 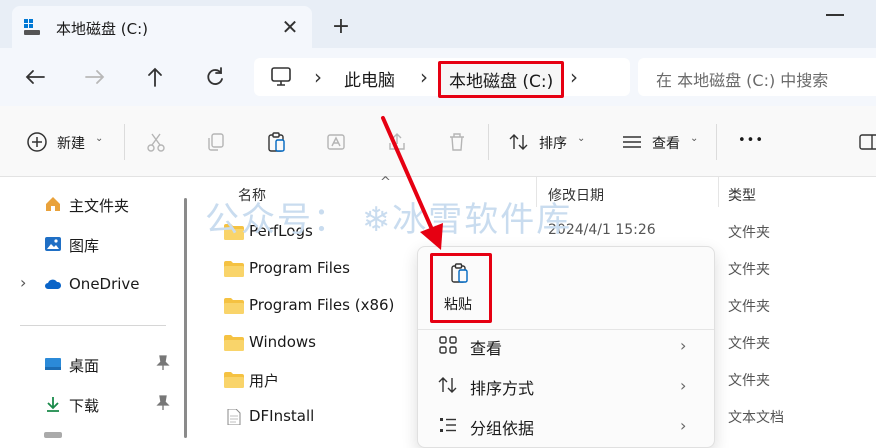 What do you see at coordinates (32, 27) in the screenshot?
I see `drive-icon` at bounding box center [32, 27].